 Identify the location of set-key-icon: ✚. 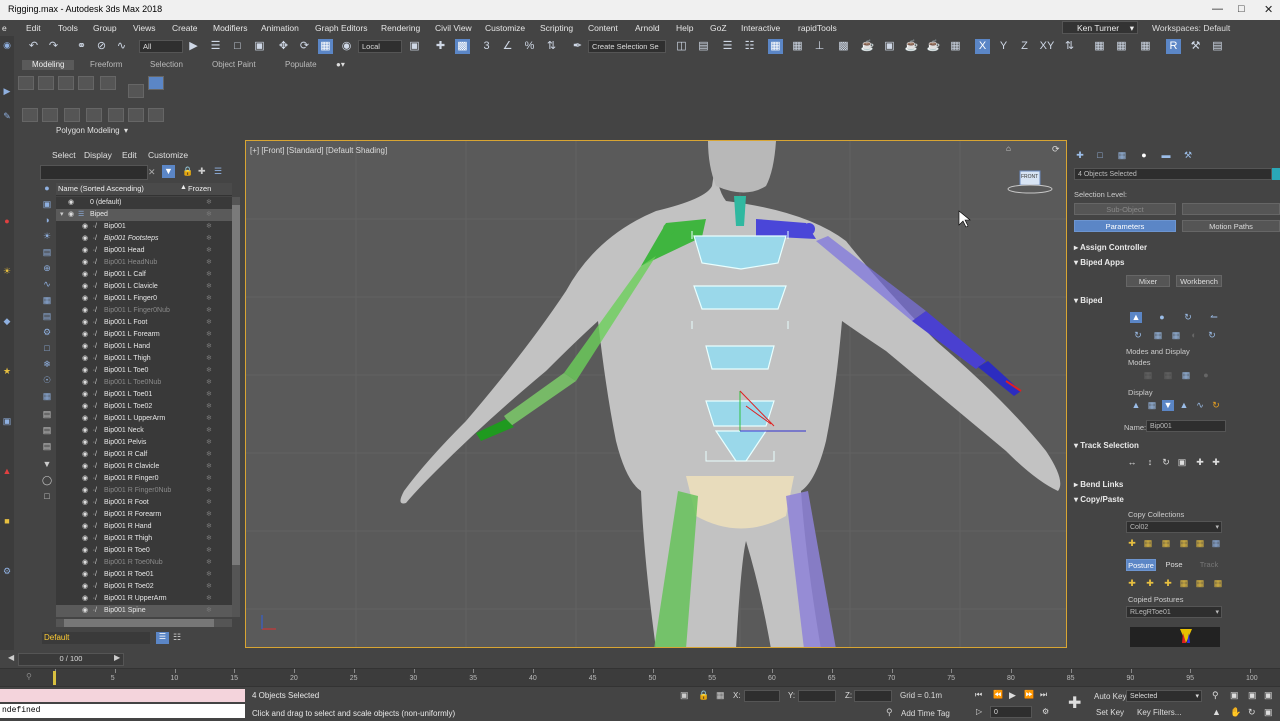
(1074, 703).